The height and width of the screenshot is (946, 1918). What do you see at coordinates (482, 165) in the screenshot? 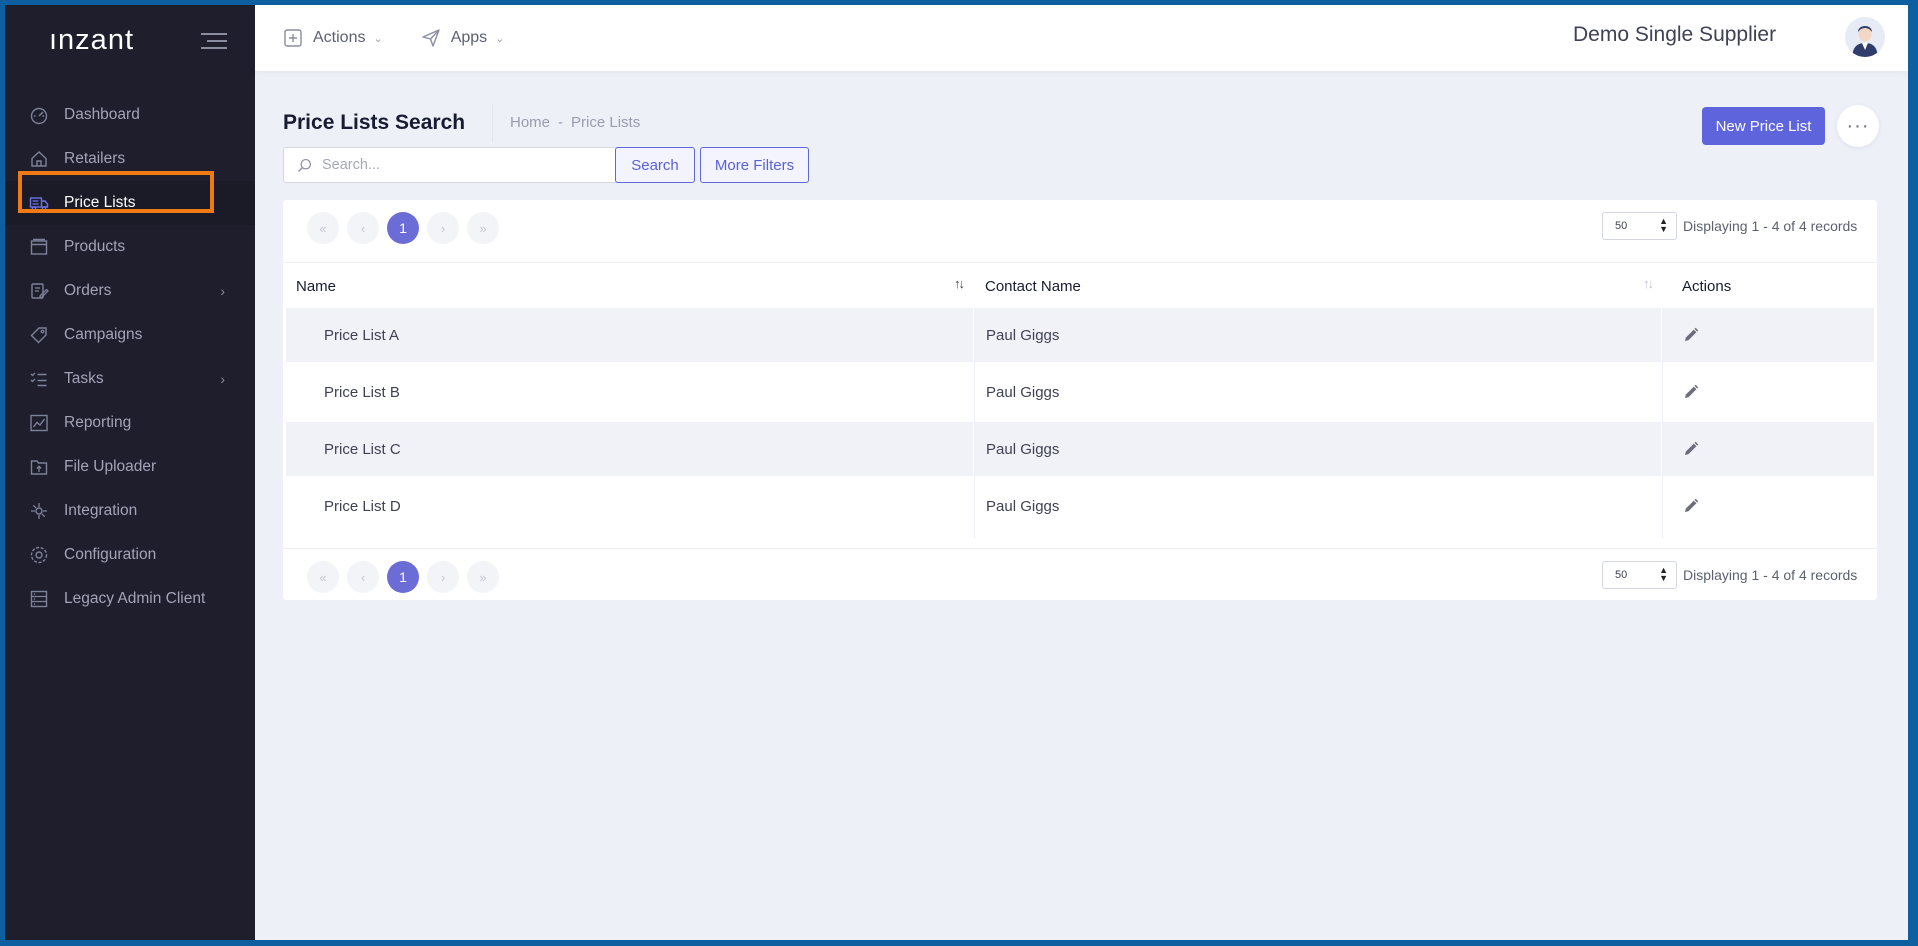
I see `search-input` at bounding box center [482, 165].